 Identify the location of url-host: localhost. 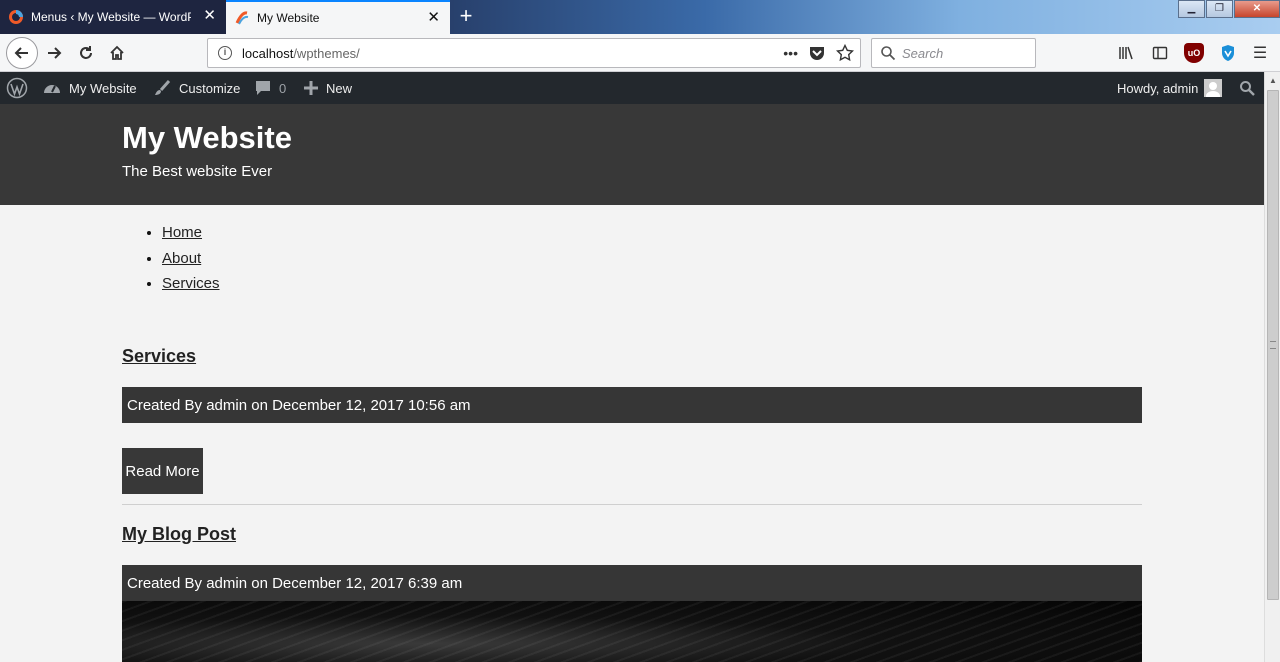
(268, 53).